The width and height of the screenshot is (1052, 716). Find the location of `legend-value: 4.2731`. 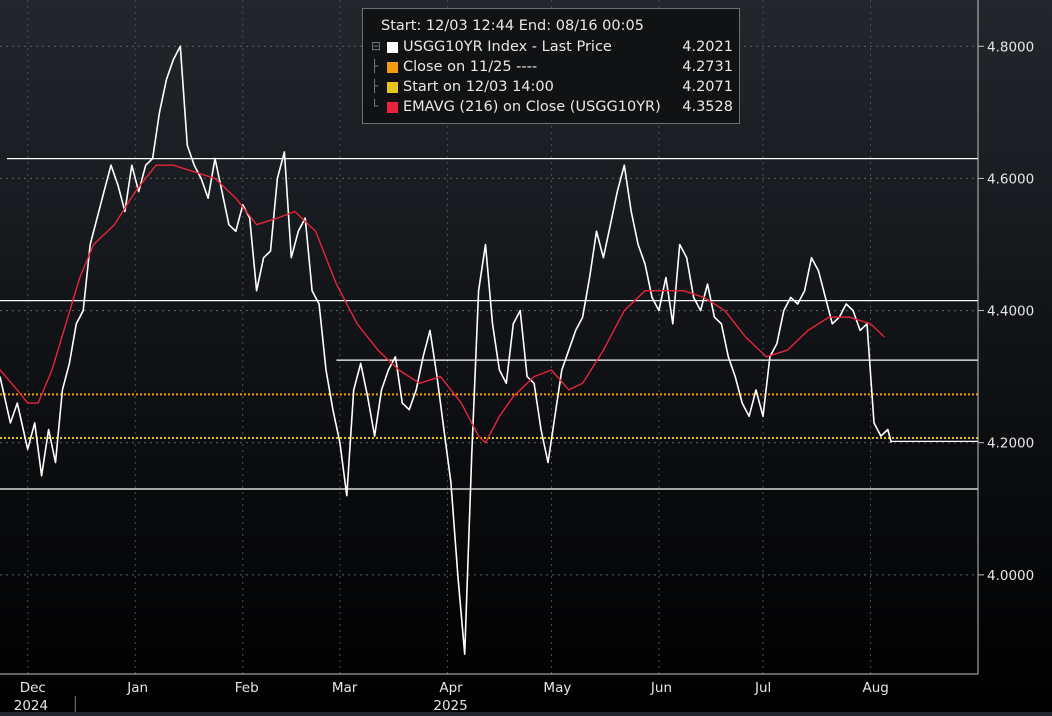

legend-value: 4.2731 is located at coordinates (707, 67).